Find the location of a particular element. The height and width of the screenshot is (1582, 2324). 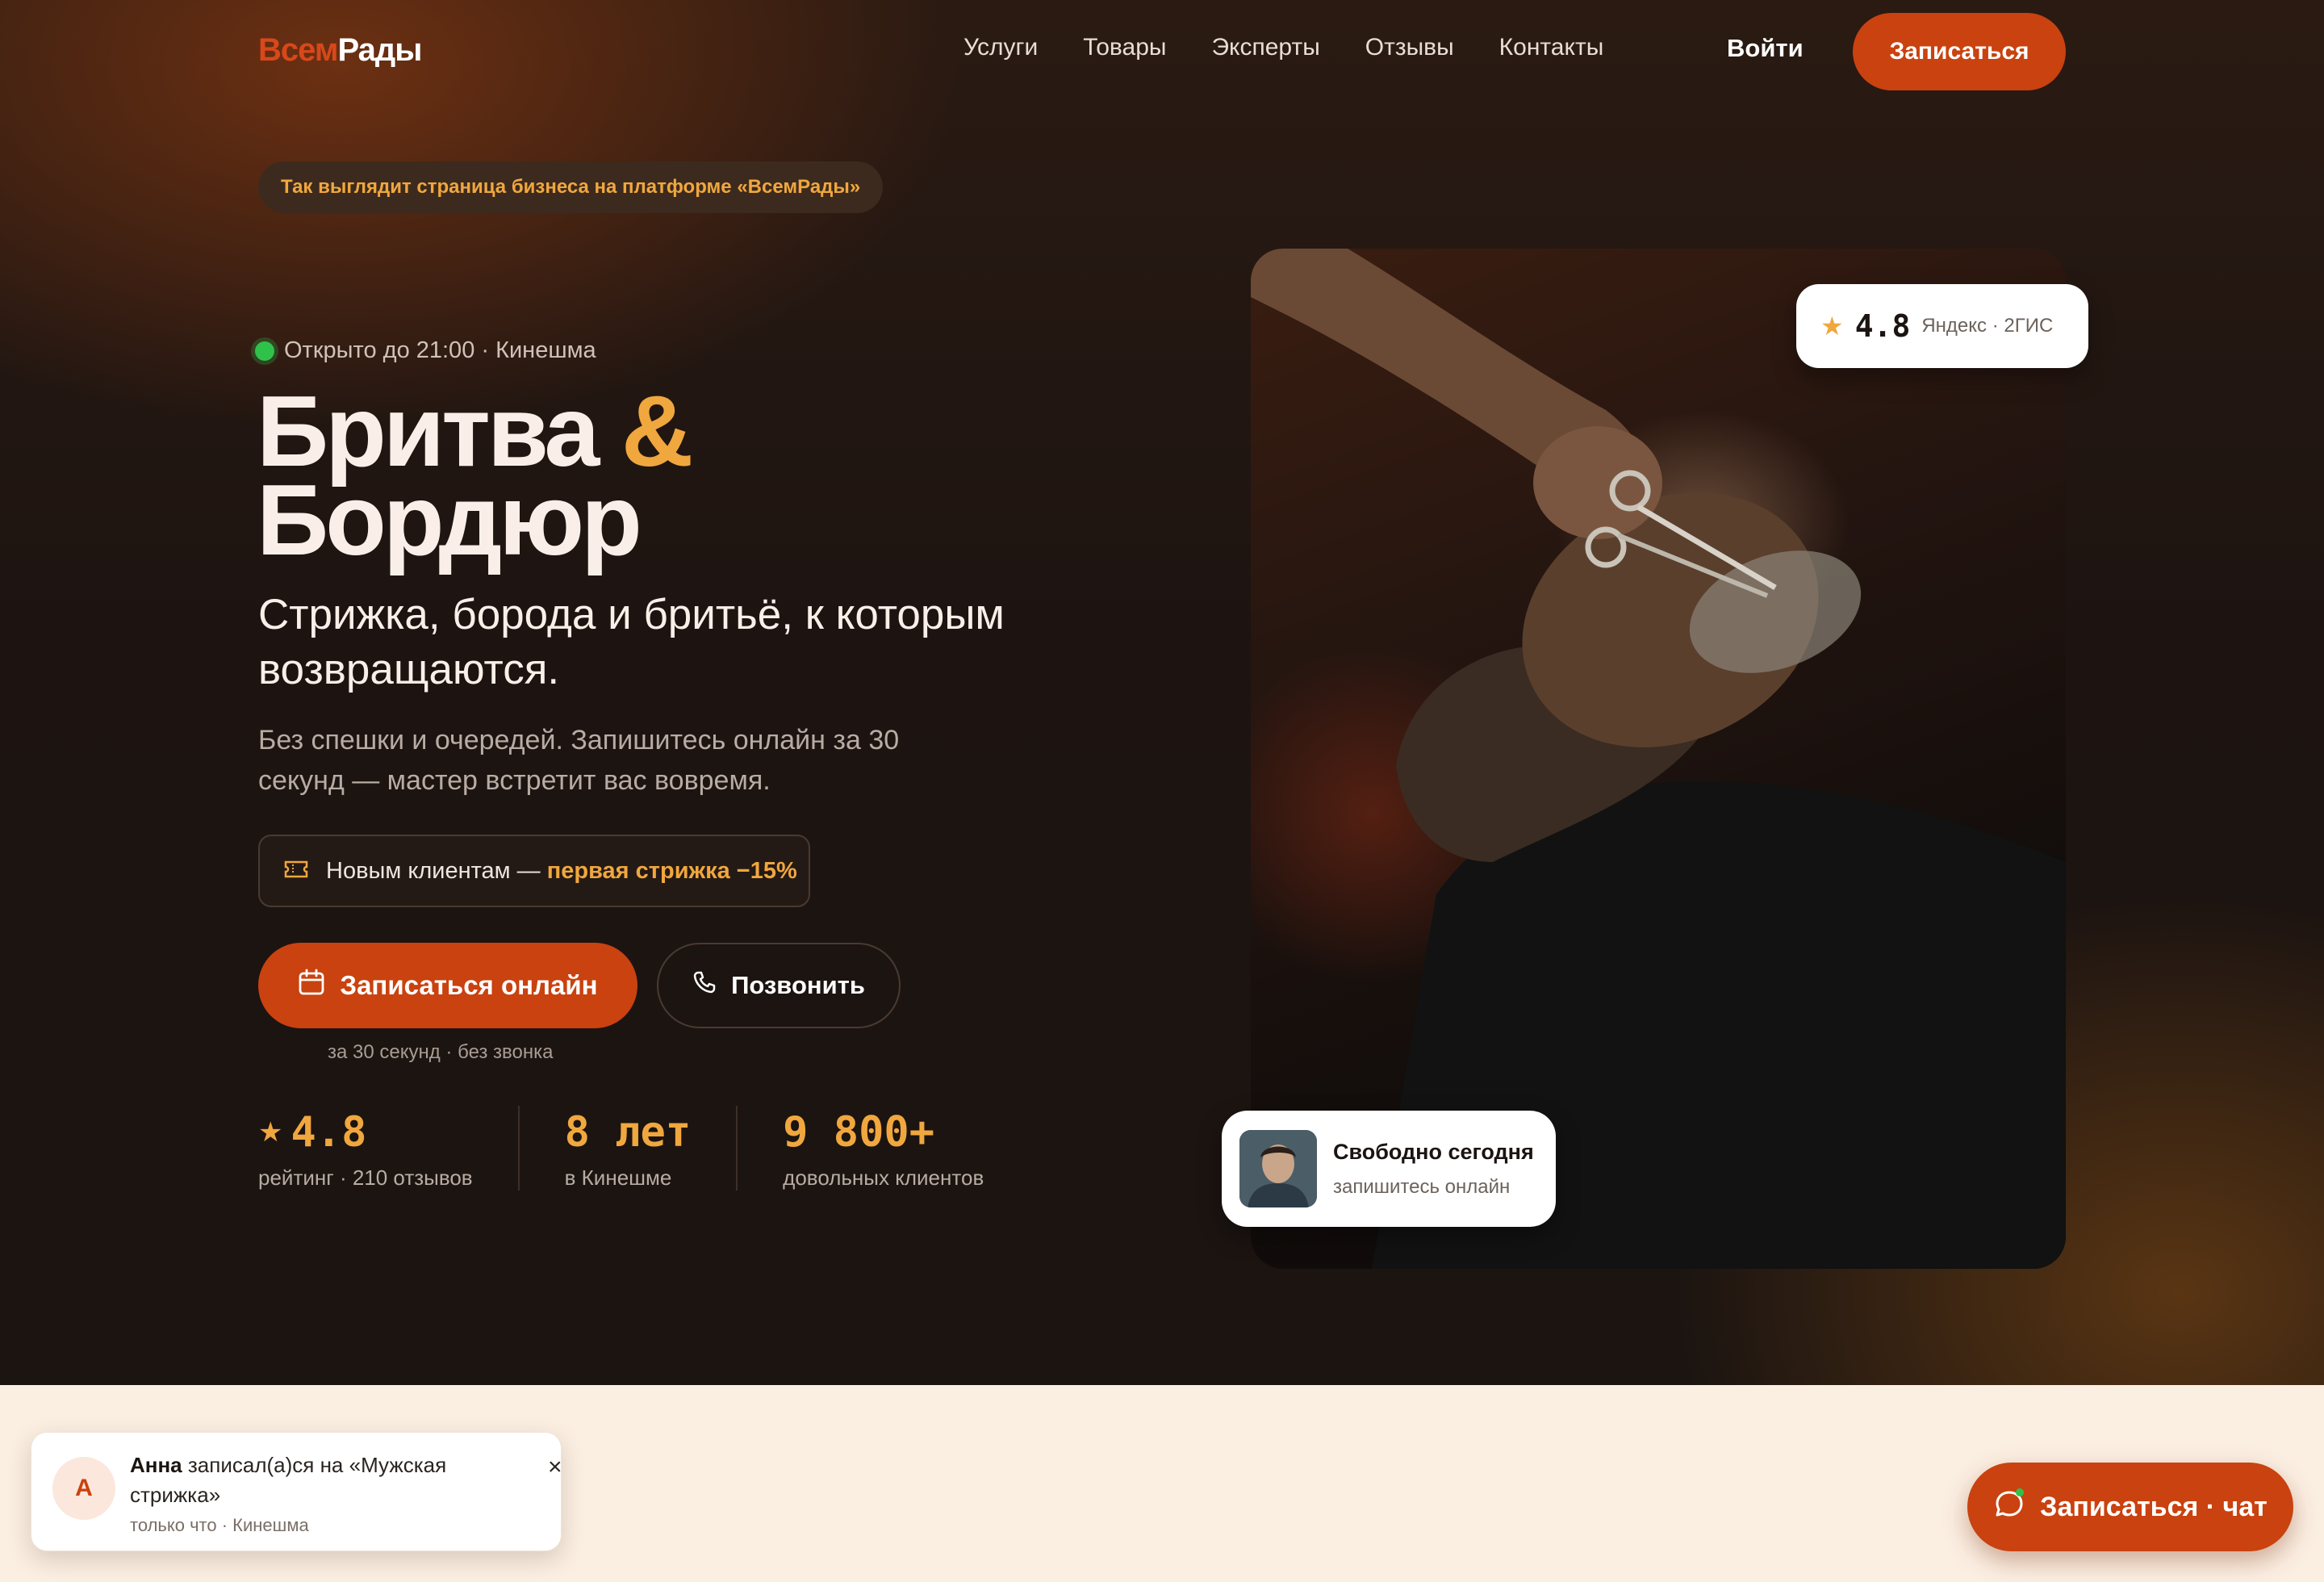

availability-subtitle: запишитесь онлайн is located at coordinates (1422, 1186).